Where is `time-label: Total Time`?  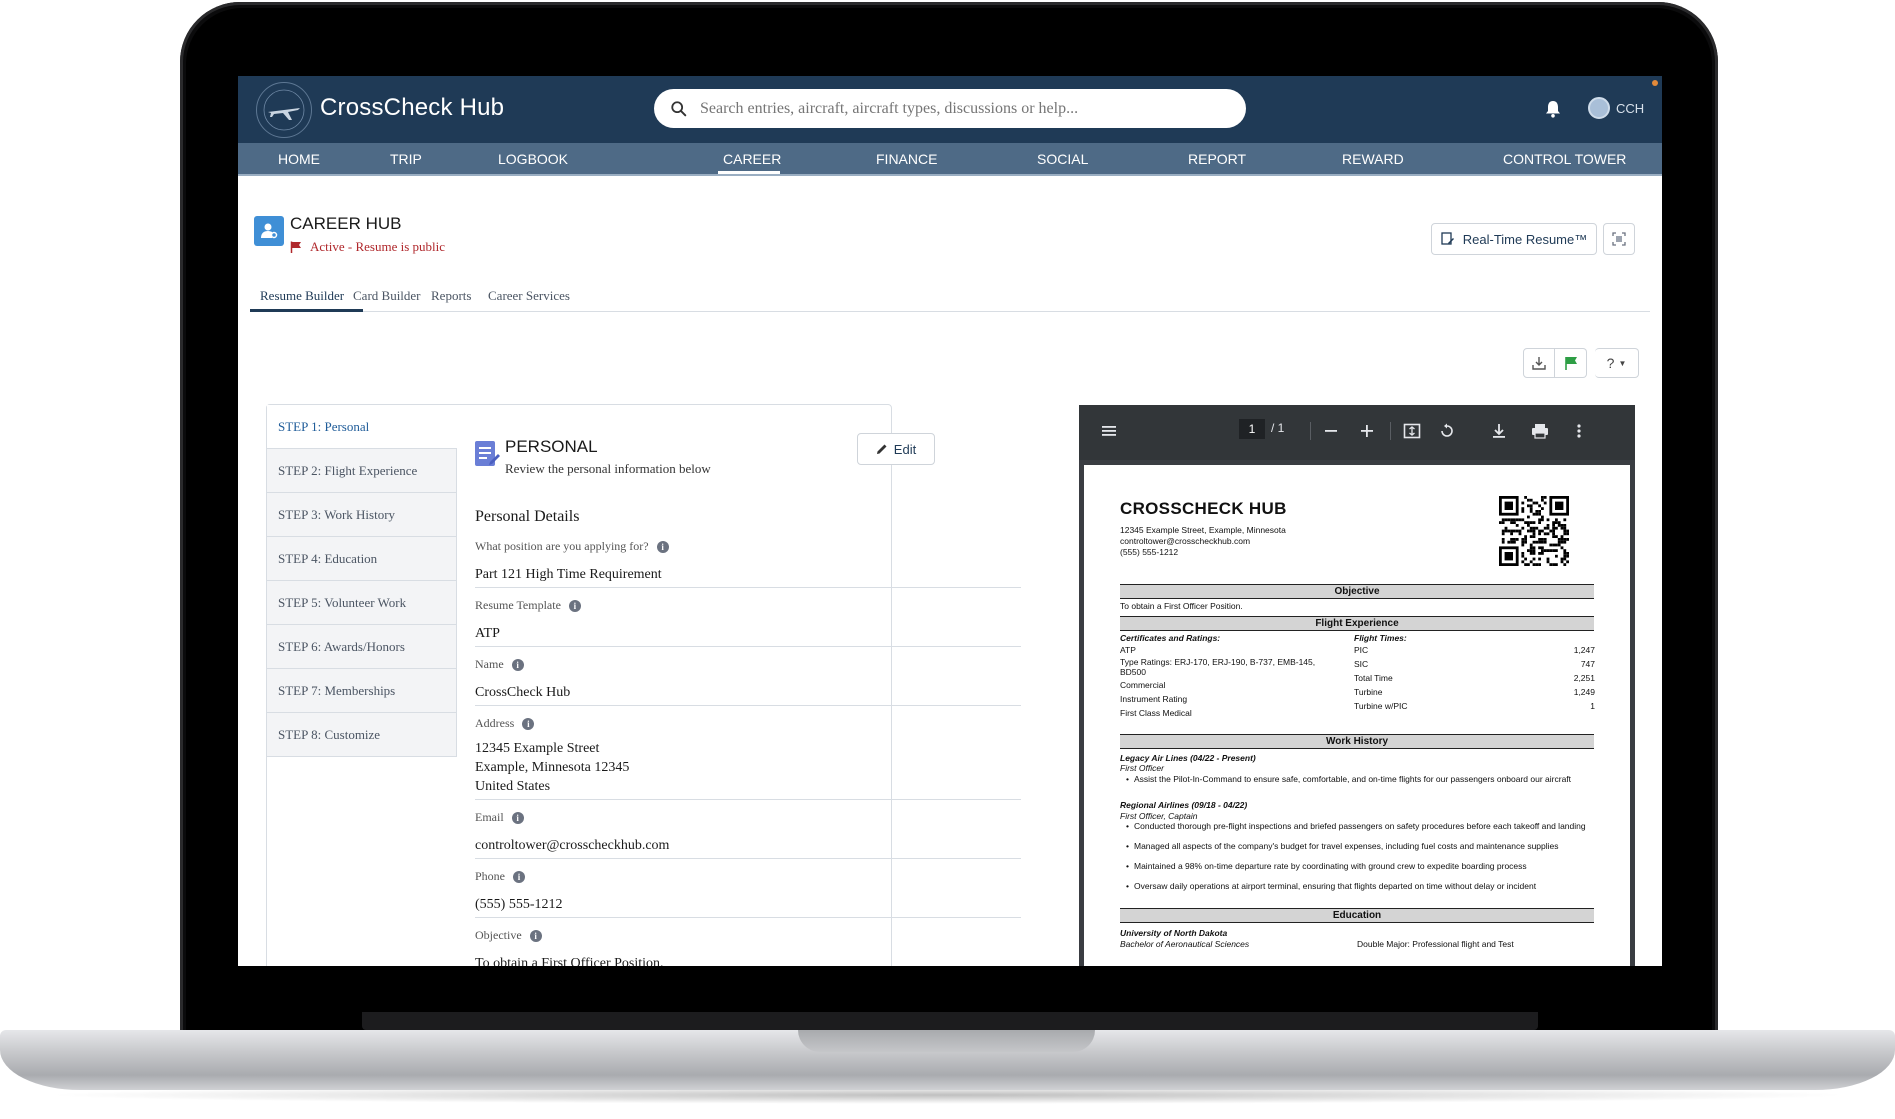
time-label: Total Time is located at coordinates (1373, 678).